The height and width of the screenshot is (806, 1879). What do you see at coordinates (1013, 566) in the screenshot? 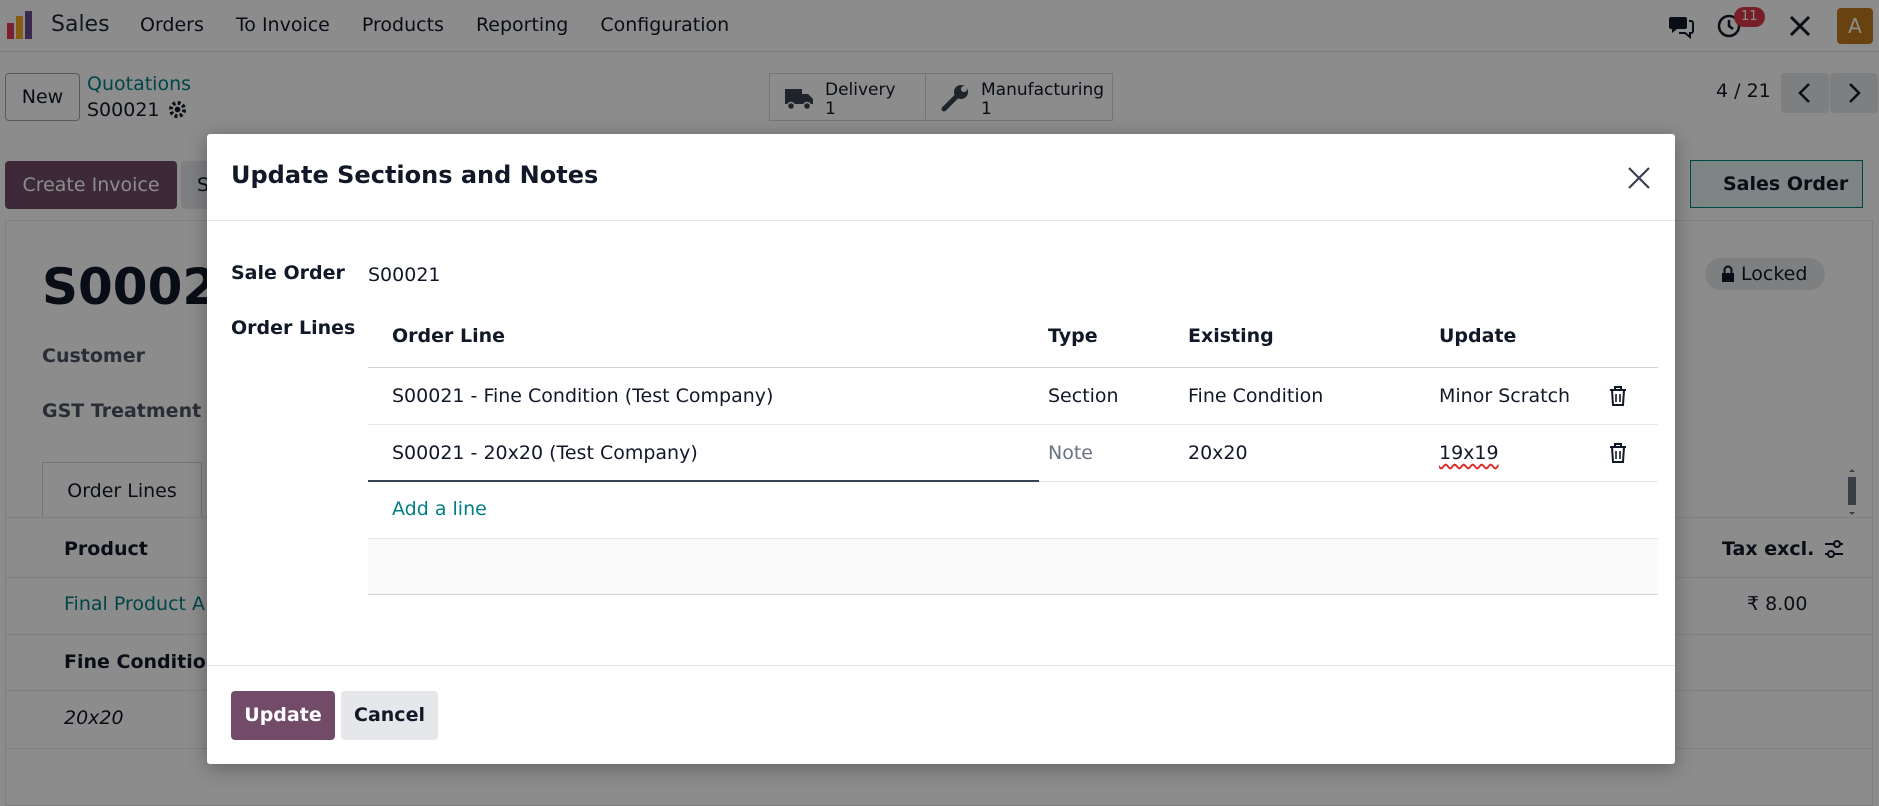
I see `empty-grid-row` at bounding box center [1013, 566].